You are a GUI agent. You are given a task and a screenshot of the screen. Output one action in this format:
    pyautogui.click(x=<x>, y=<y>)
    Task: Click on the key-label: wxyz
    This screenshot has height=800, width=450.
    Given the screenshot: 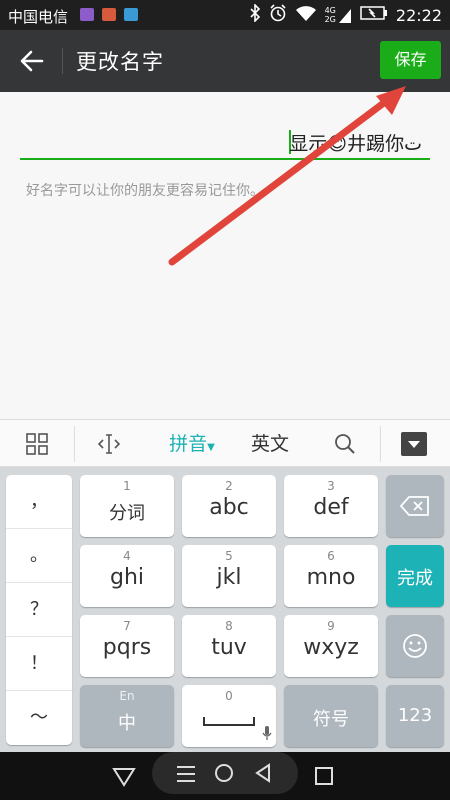 What is the action you would take?
    pyautogui.click(x=331, y=647)
    